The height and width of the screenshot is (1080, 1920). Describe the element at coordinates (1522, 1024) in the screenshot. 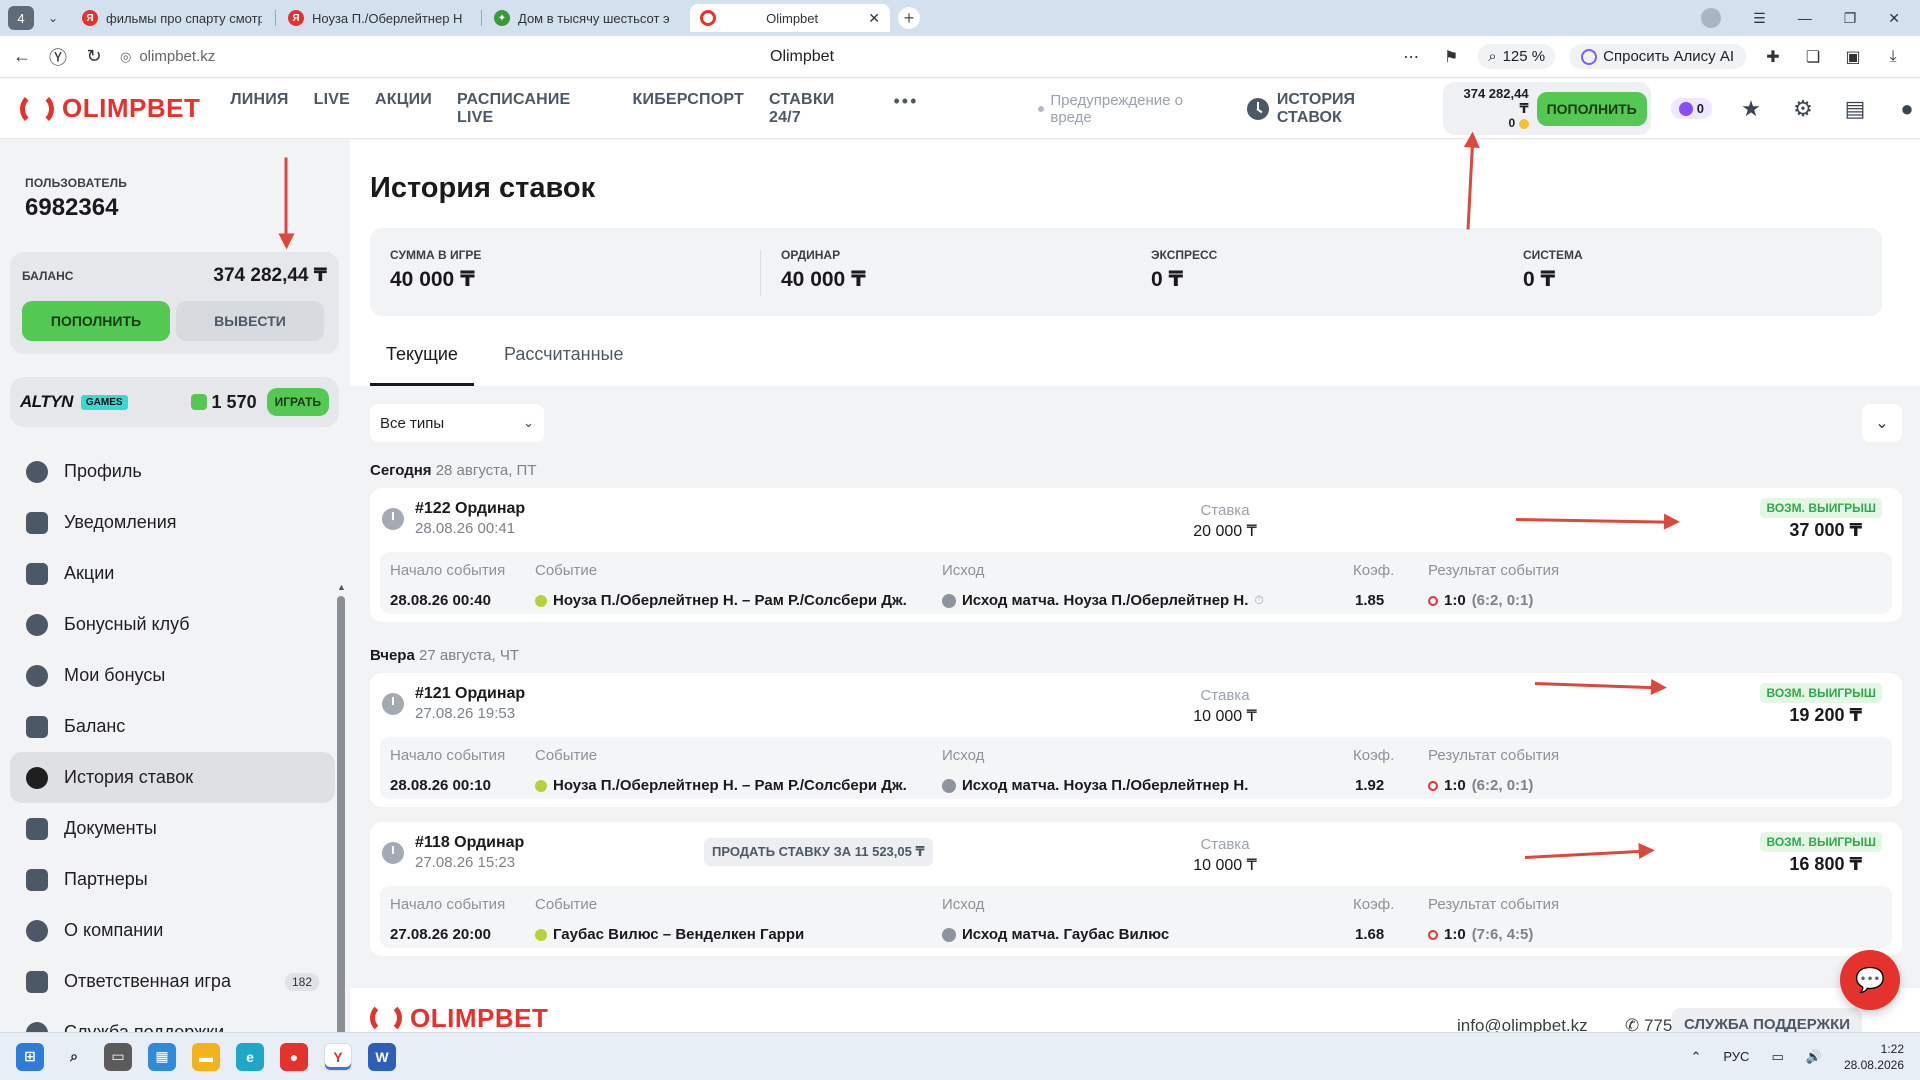

I see `footer-email: info@olimpbet.kz` at that location.